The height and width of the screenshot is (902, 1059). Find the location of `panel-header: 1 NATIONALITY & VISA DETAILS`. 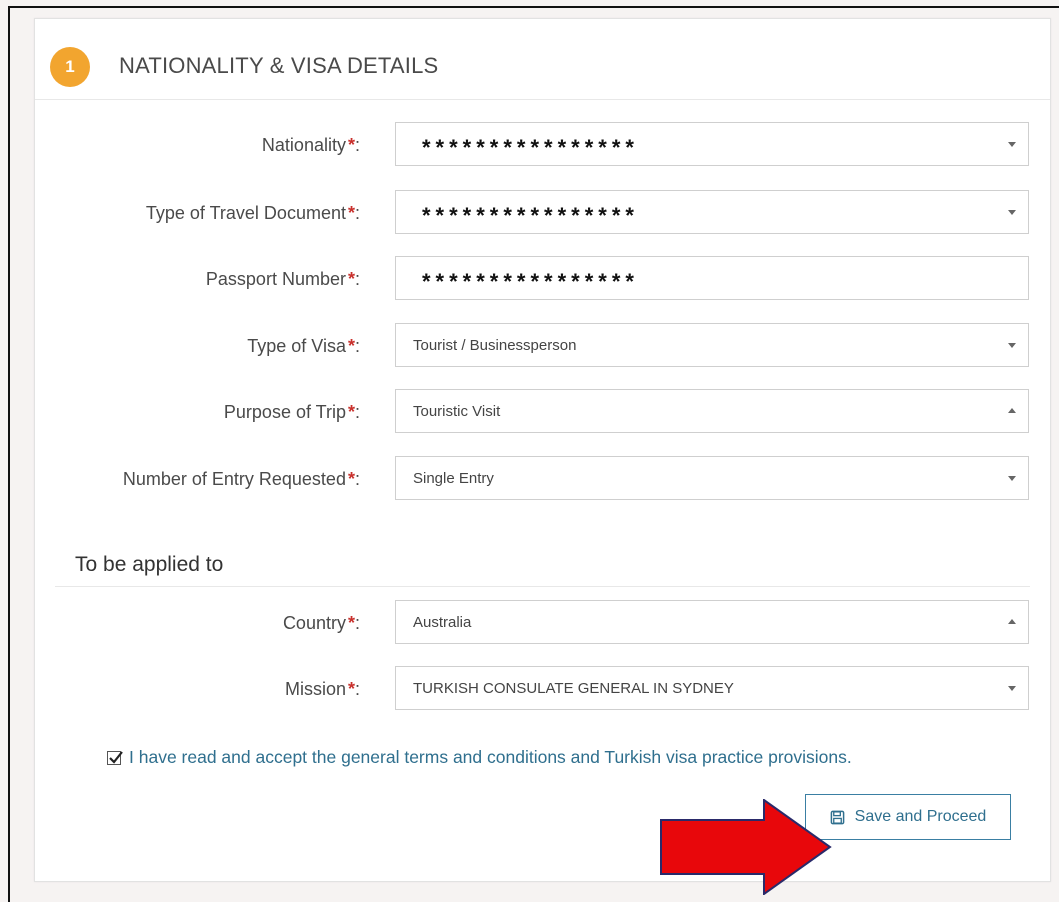

panel-header: 1 NATIONALITY & VISA DETAILS is located at coordinates (542, 59).